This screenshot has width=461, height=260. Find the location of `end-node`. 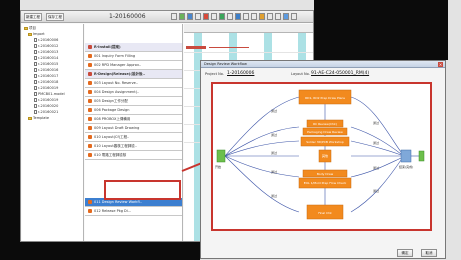

end-node is located at coordinates (406, 156).